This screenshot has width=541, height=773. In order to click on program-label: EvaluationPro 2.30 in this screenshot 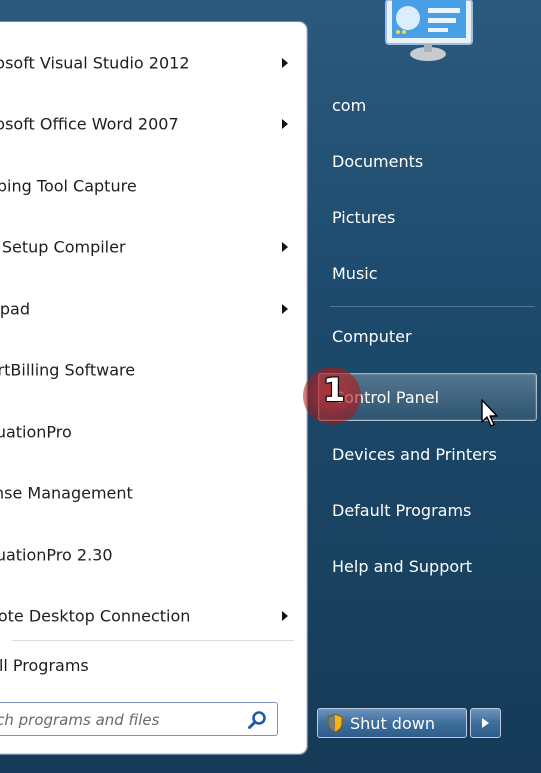, I will do `click(56, 555)`.